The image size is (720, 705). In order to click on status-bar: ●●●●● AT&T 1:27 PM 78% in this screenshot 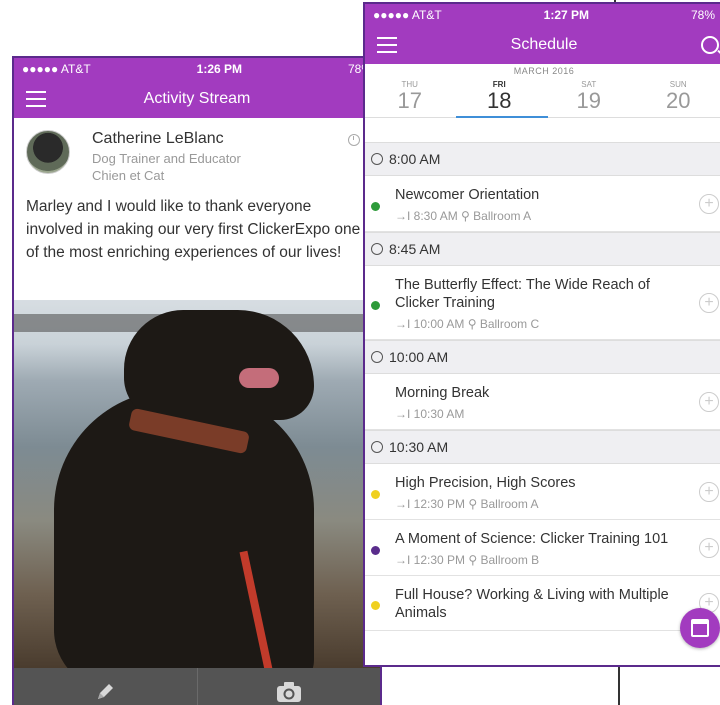, I will do `click(542, 15)`.